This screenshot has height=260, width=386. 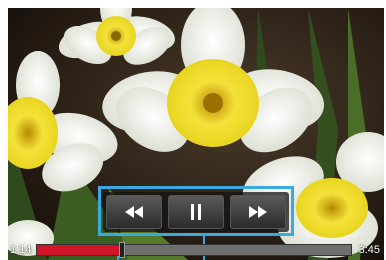 I want to click on current-time: 1:14, so click(x=21, y=250).